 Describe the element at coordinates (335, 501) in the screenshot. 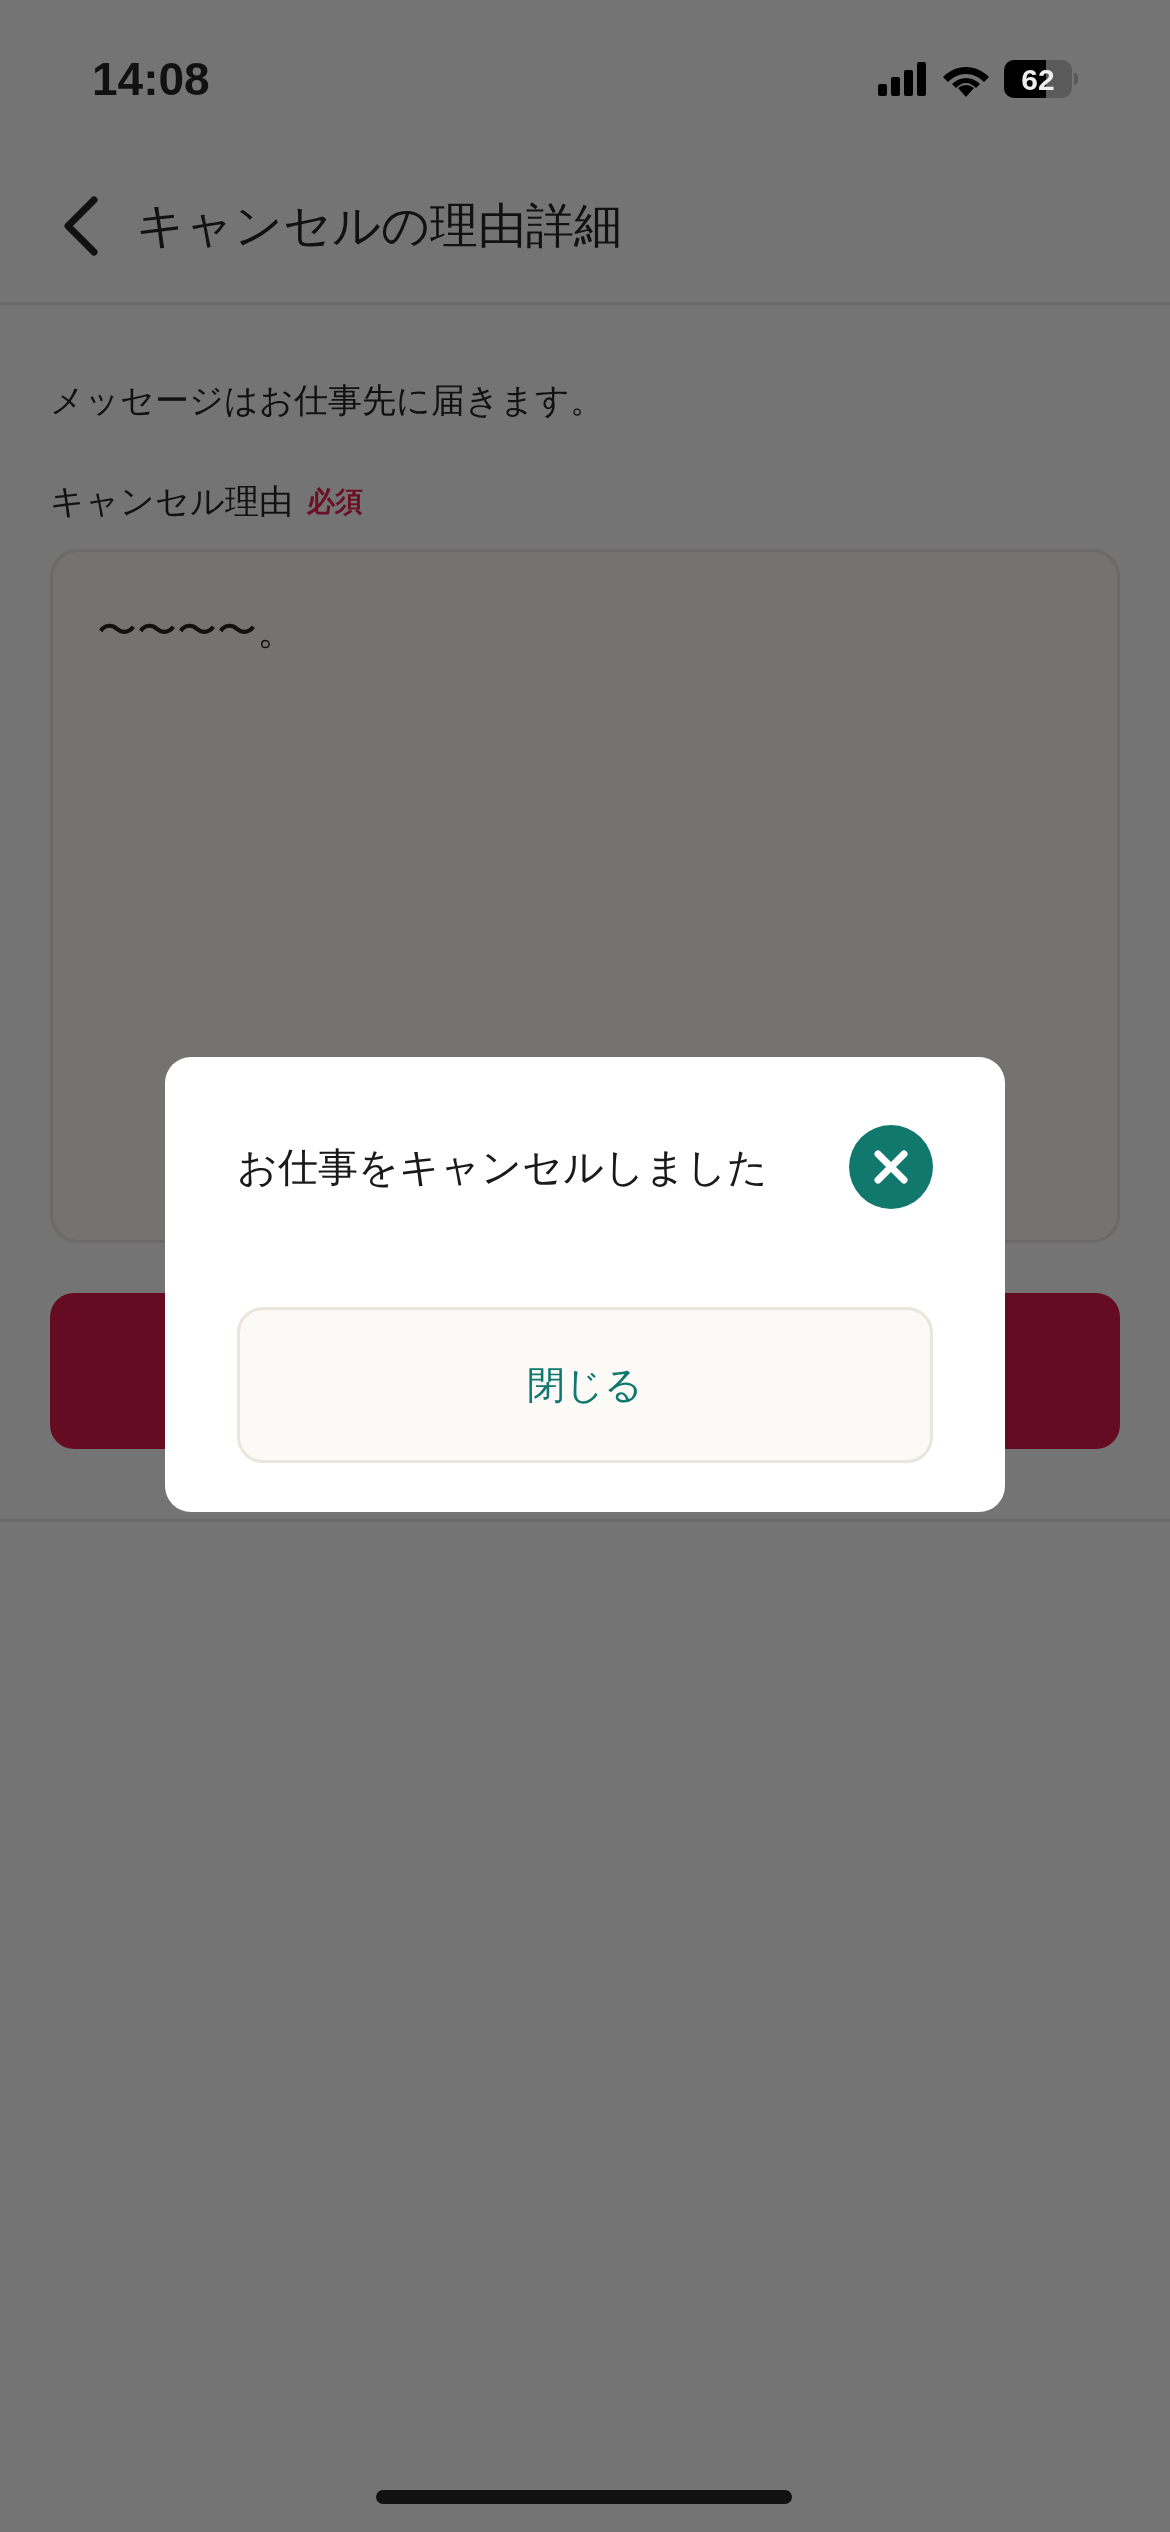

I see `required-label: 必須` at that location.